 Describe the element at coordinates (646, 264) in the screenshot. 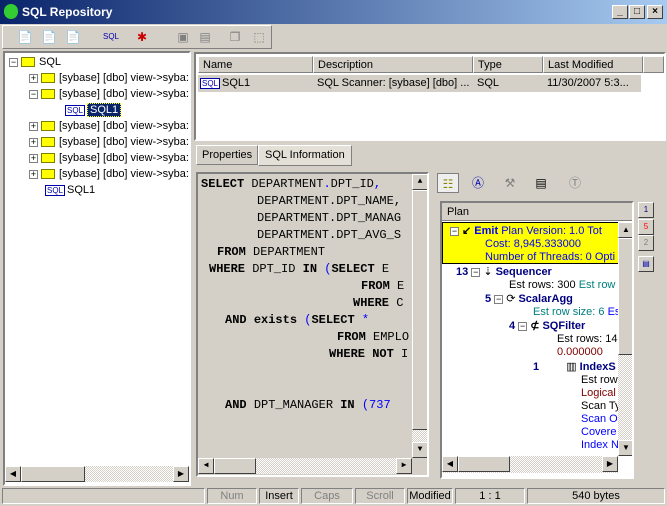

I see `plan-details-icon: ▤` at that location.